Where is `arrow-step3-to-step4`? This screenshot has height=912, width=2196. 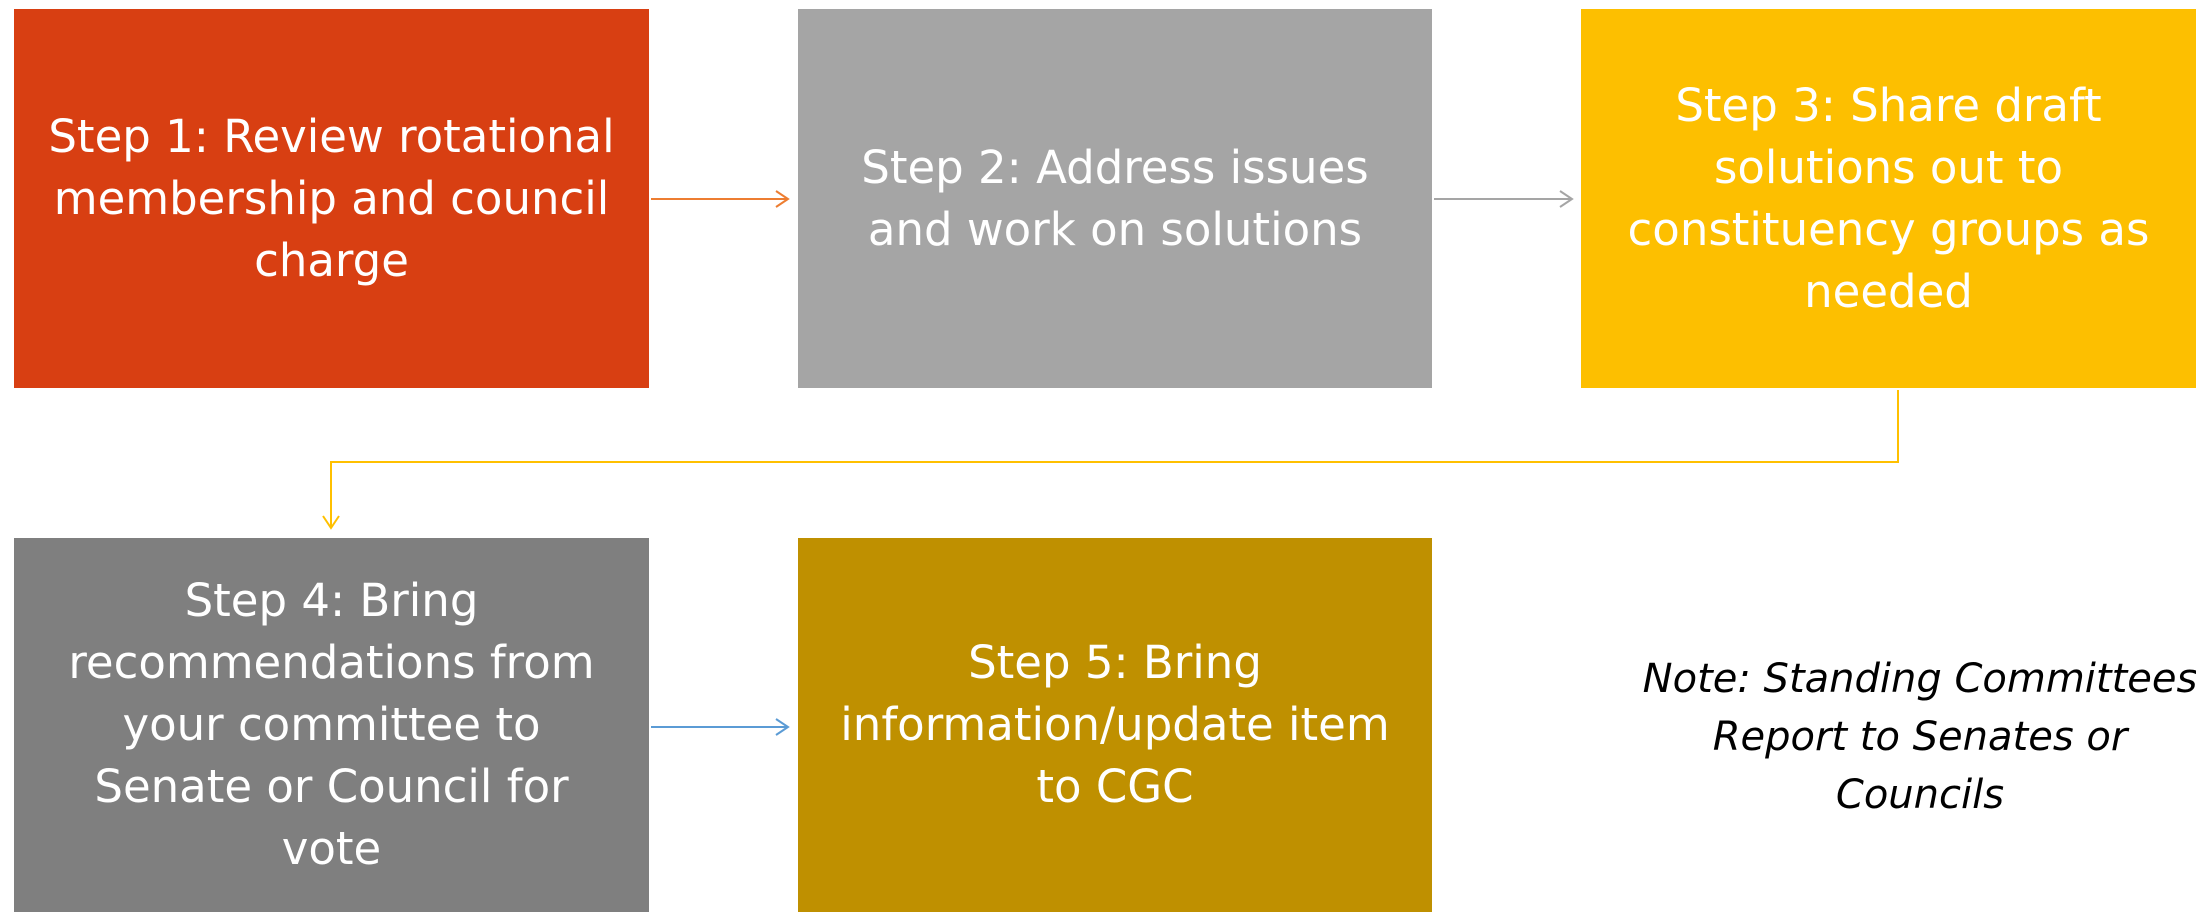
arrow-step3-to-step4 is located at coordinates (1110, 460).